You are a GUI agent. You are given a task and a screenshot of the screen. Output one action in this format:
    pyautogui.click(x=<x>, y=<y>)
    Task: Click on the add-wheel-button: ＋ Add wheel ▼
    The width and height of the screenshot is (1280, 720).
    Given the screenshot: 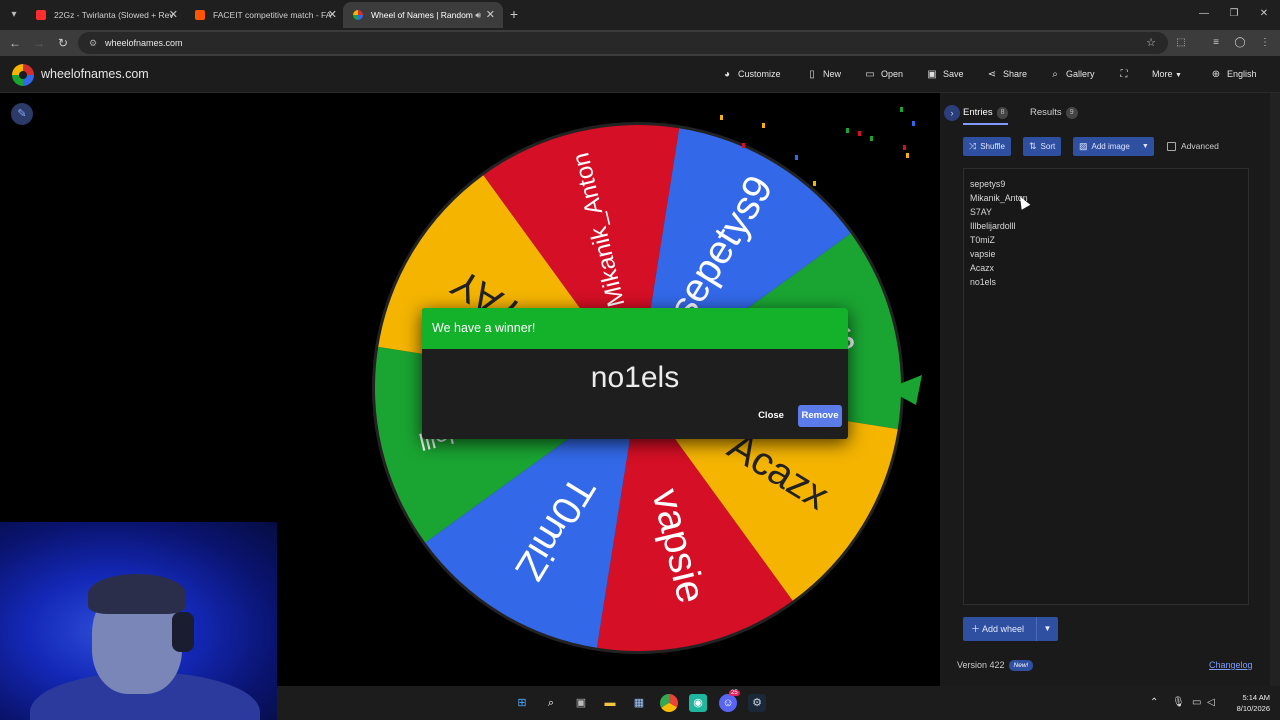 What is the action you would take?
    pyautogui.click(x=1010, y=629)
    